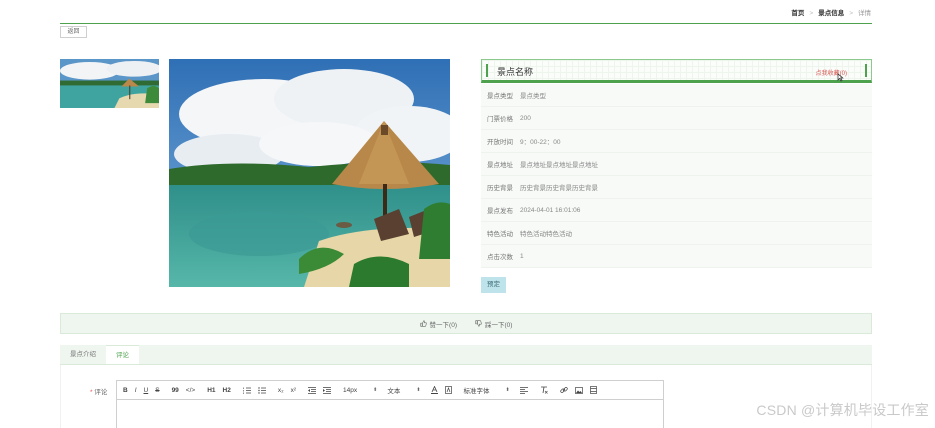 Image resolution: width=935 pixels, height=428 pixels. I want to click on blockquote-button: 99, so click(175, 390).